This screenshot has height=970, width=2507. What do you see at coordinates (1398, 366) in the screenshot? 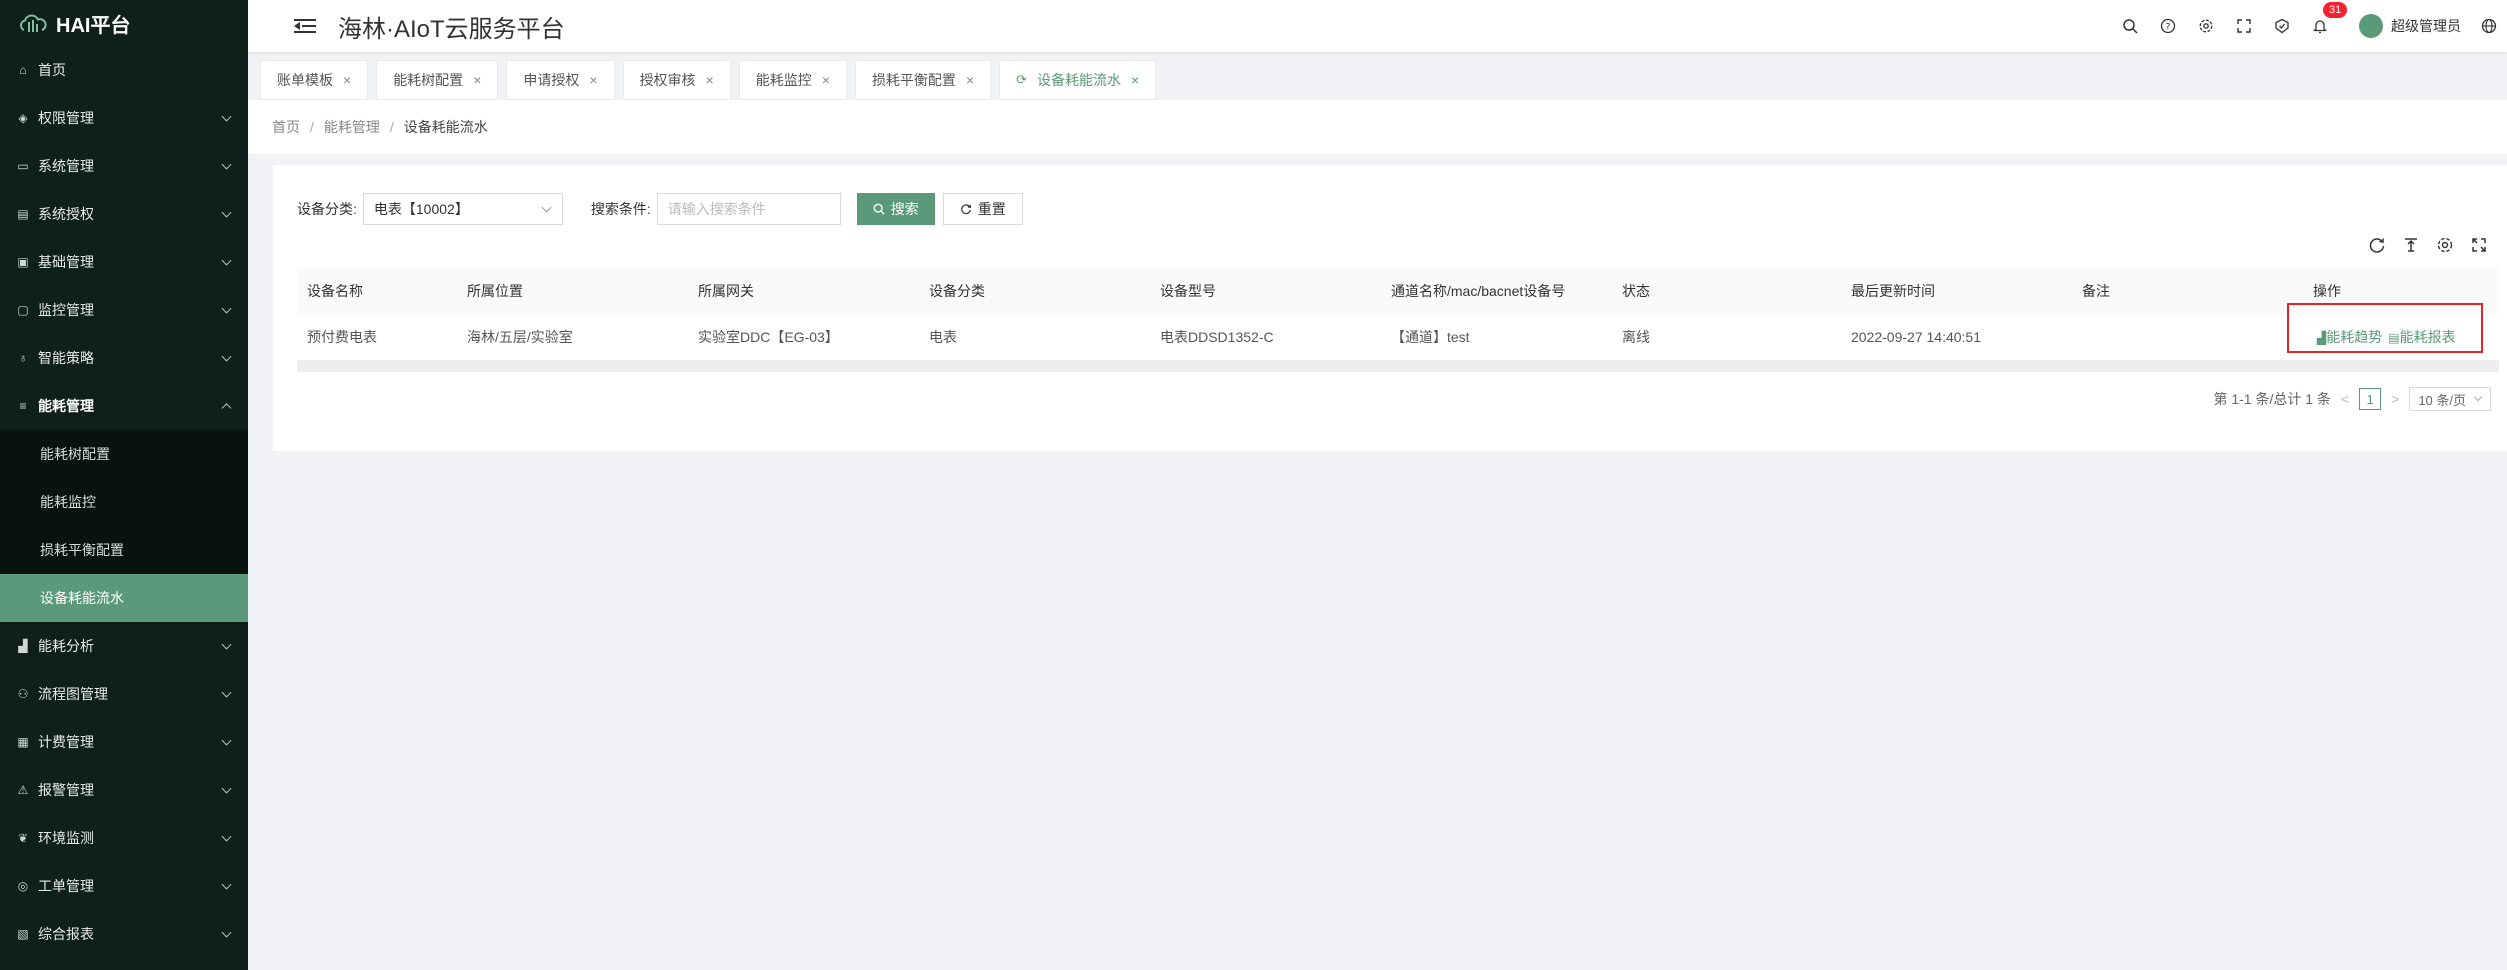
I see `horizontal-scrollbar` at bounding box center [1398, 366].